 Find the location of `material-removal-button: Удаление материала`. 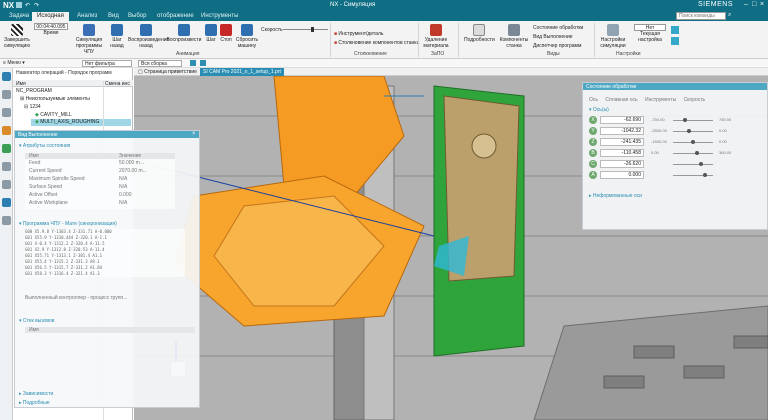

material-removal-button: Удаление материала is located at coordinates (436, 36).